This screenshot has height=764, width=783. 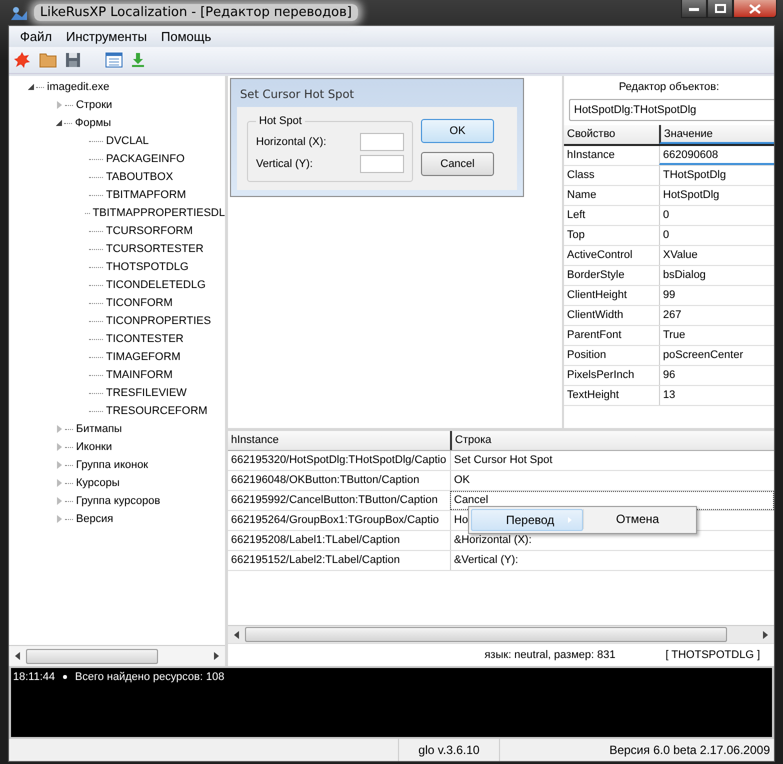 What do you see at coordinates (335, 520) in the screenshot?
I see `table-cell-text: 662195264/GroupBox1:TGroupBox/Captio` at bounding box center [335, 520].